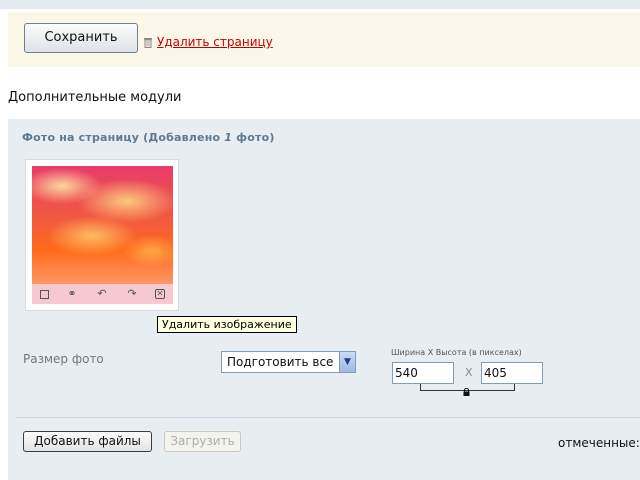 The height and width of the screenshot is (480, 640). Describe the element at coordinates (102, 226) in the screenshot. I see `photo-thumbnail` at that location.